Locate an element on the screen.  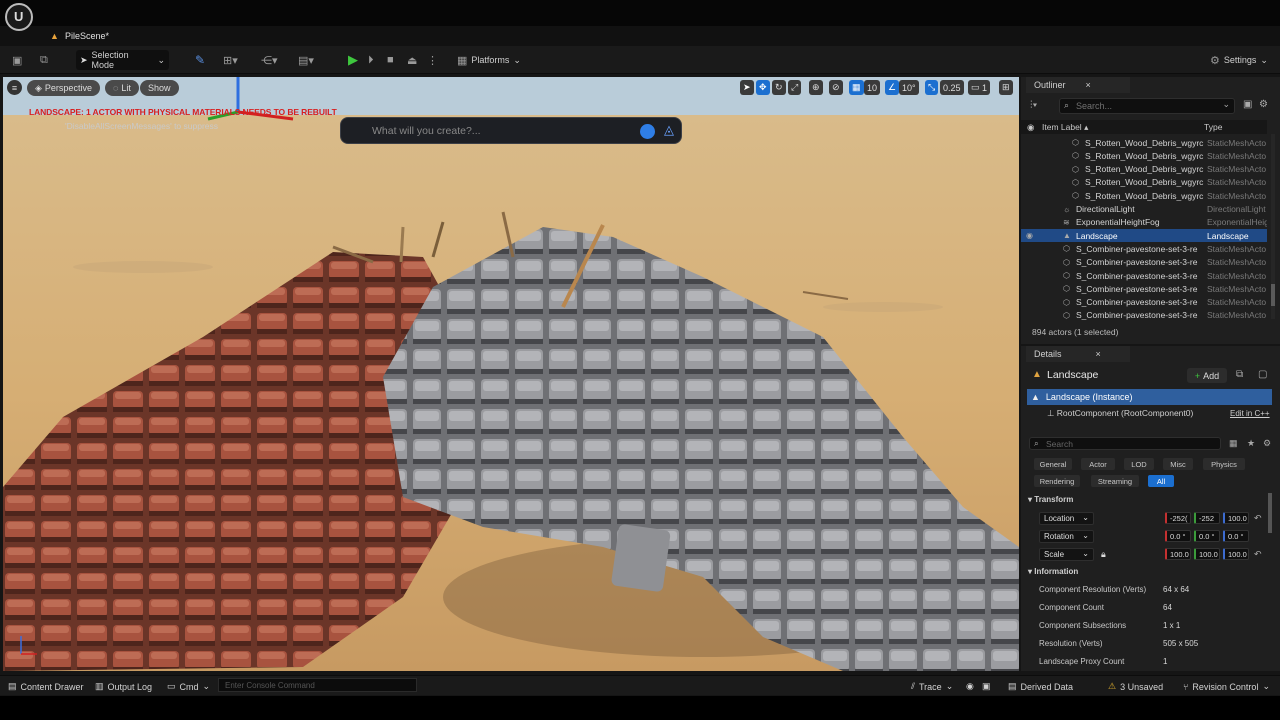
filter-actor-button: Actor is located at coordinates (1098, 464).